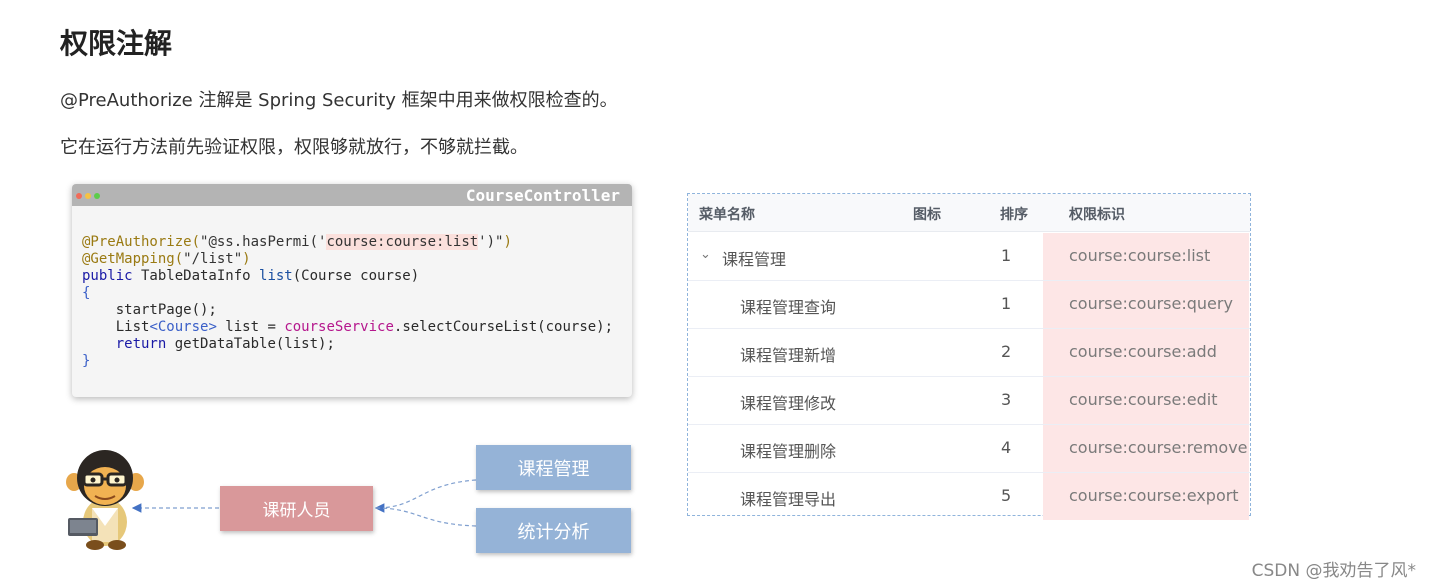 Image resolution: width=1432 pixels, height=587 pixels. What do you see at coordinates (1333, 571) in the screenshot?
I see `watermark: CSDN @我劝告了风*` at bounding box center [1333, 571].